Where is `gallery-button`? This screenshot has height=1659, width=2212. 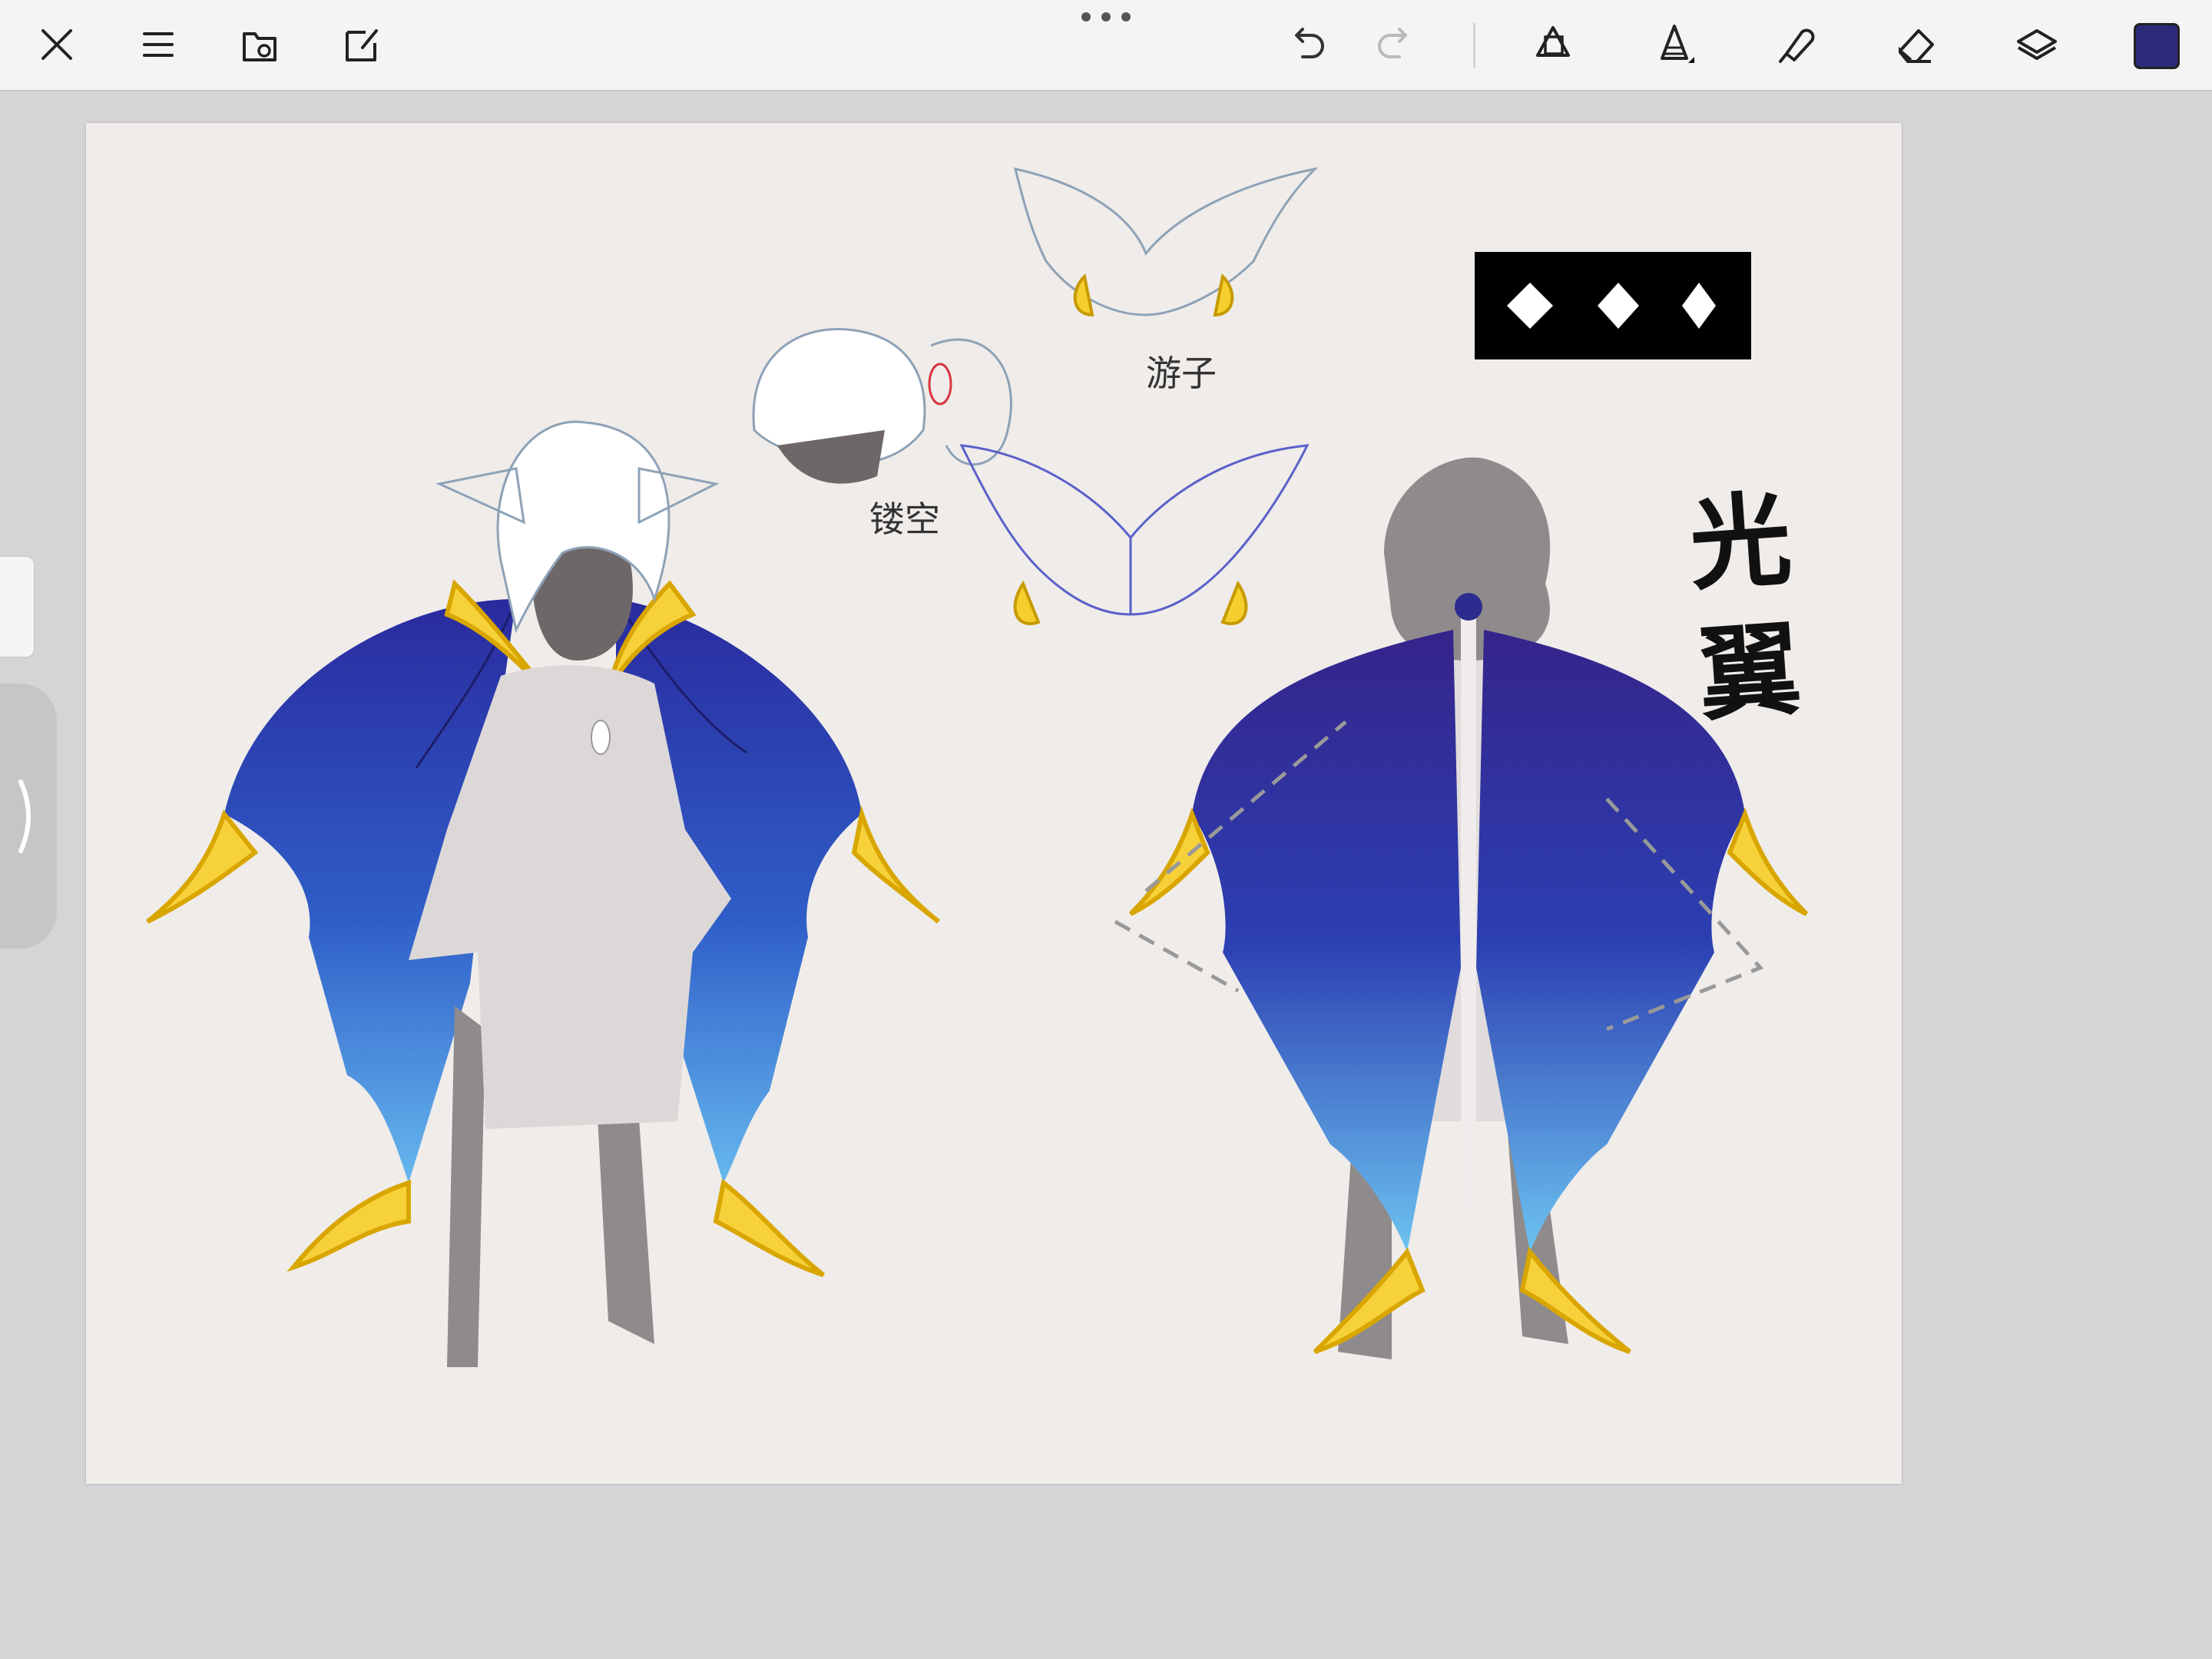 gallery-button is located at coordinates (259, 44).